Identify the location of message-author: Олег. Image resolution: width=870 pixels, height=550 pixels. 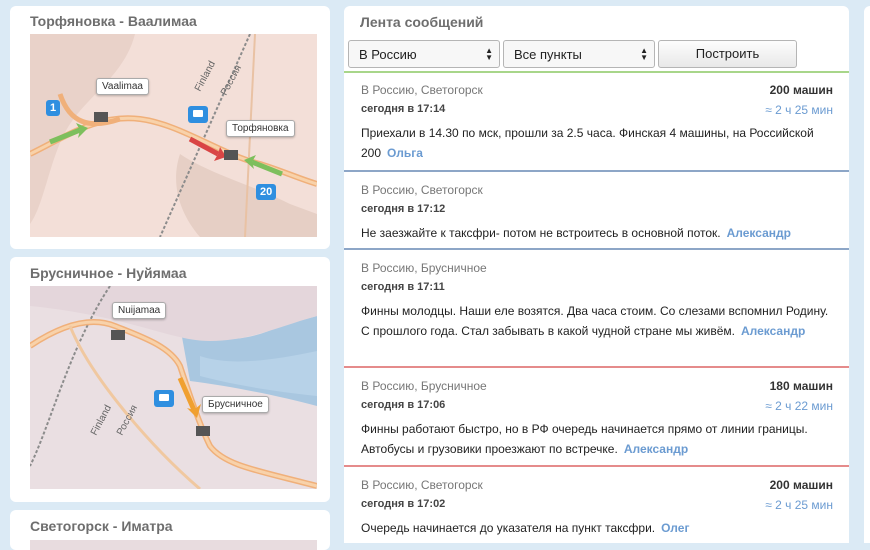
(675, 528).